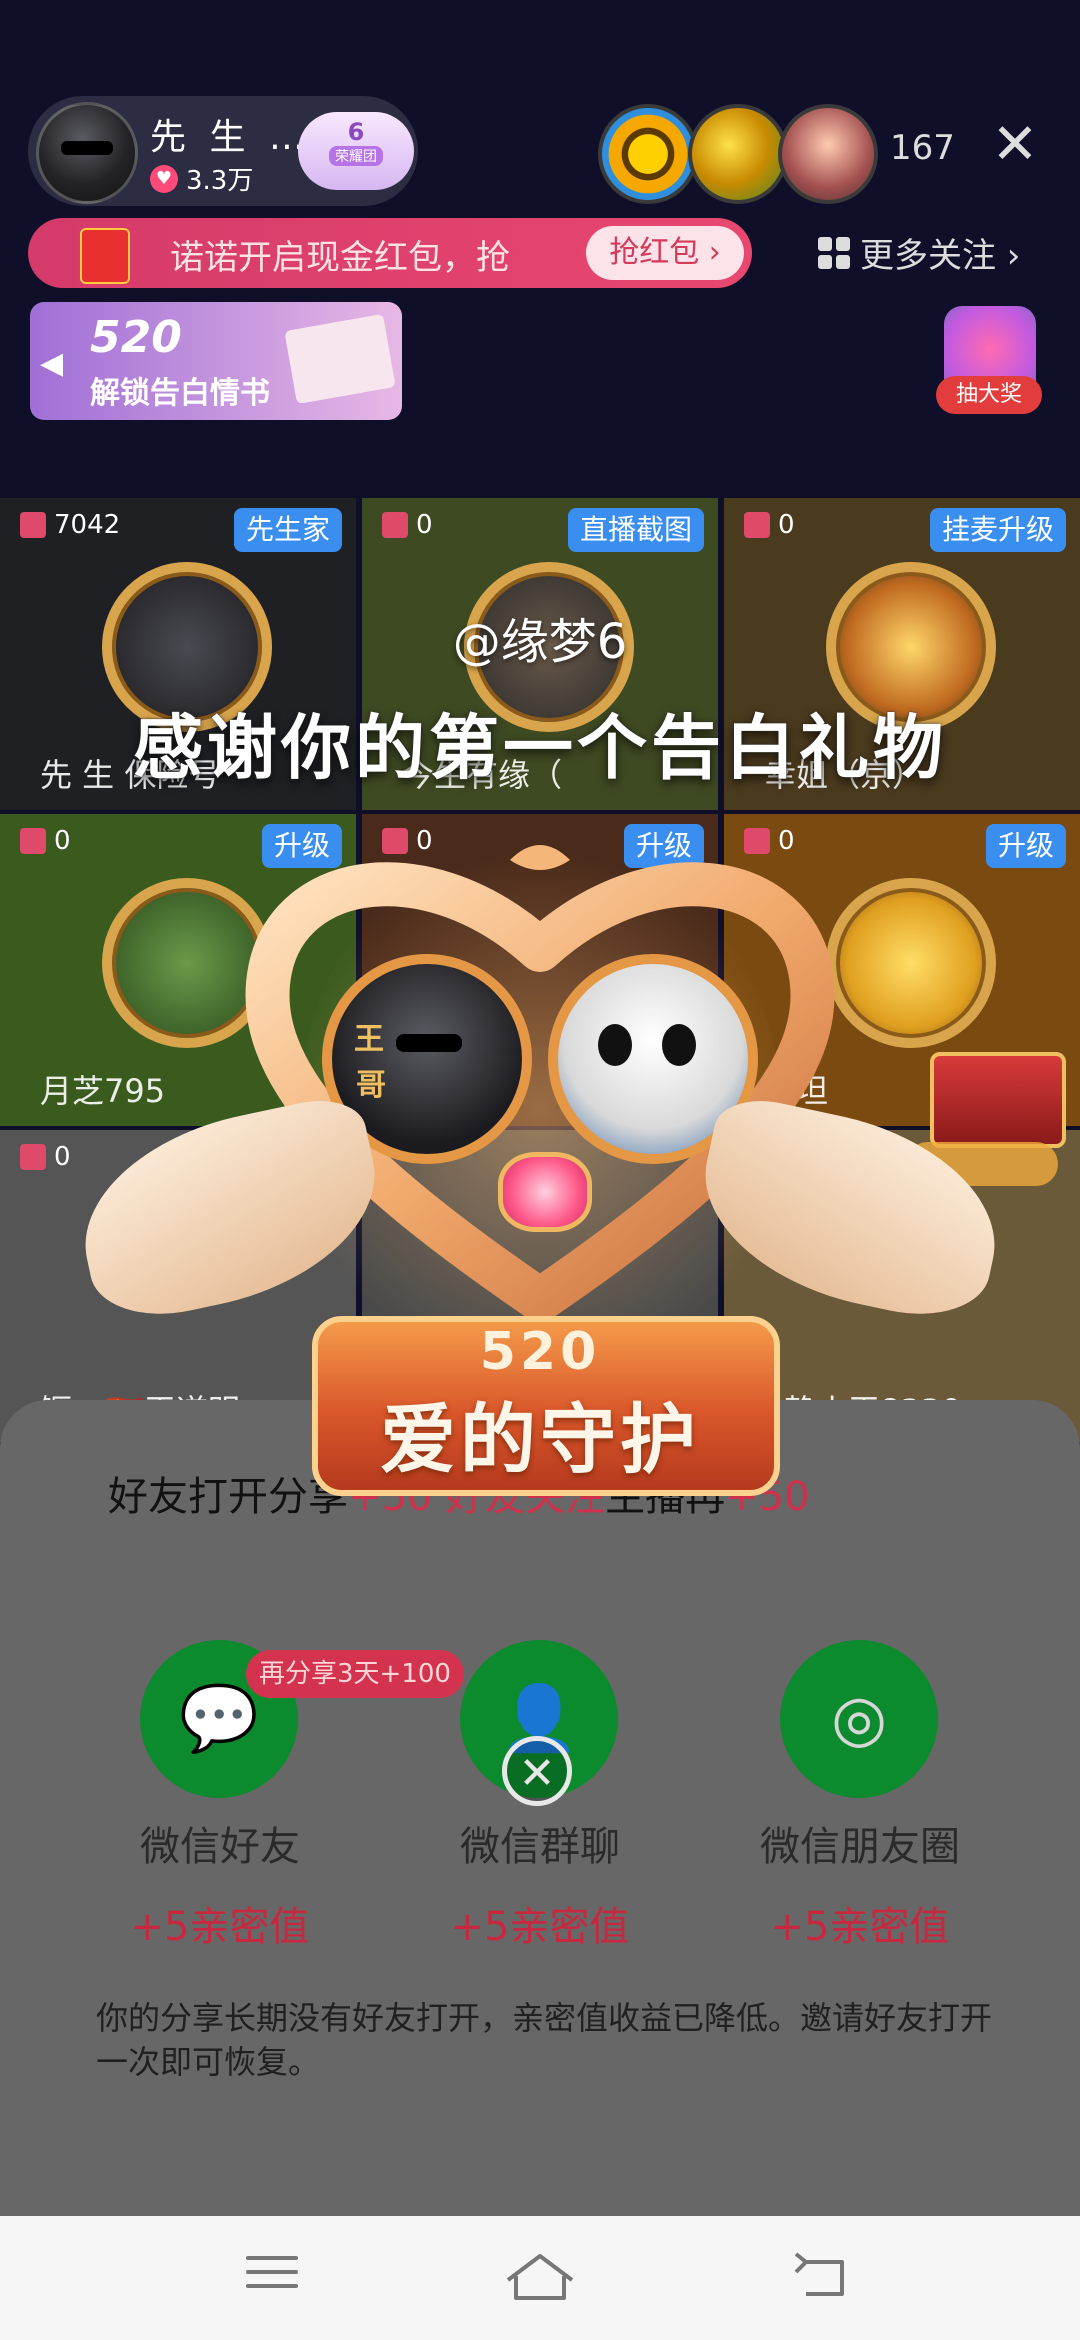  What do you see at coordinates (665, 253) in the screenshot?
I see `grab-red-packet-button: 抢红包 ›` at bounding box center [665, 253].